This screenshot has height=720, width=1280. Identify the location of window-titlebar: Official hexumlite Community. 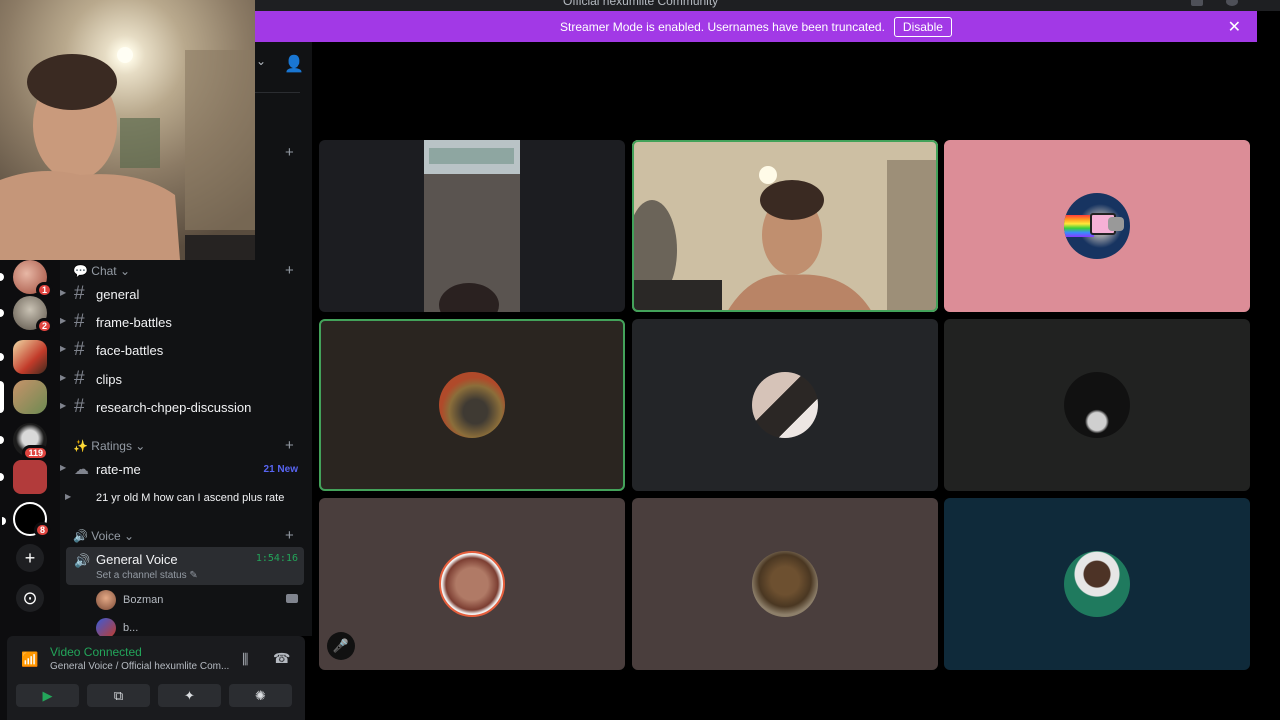
(767, 5).